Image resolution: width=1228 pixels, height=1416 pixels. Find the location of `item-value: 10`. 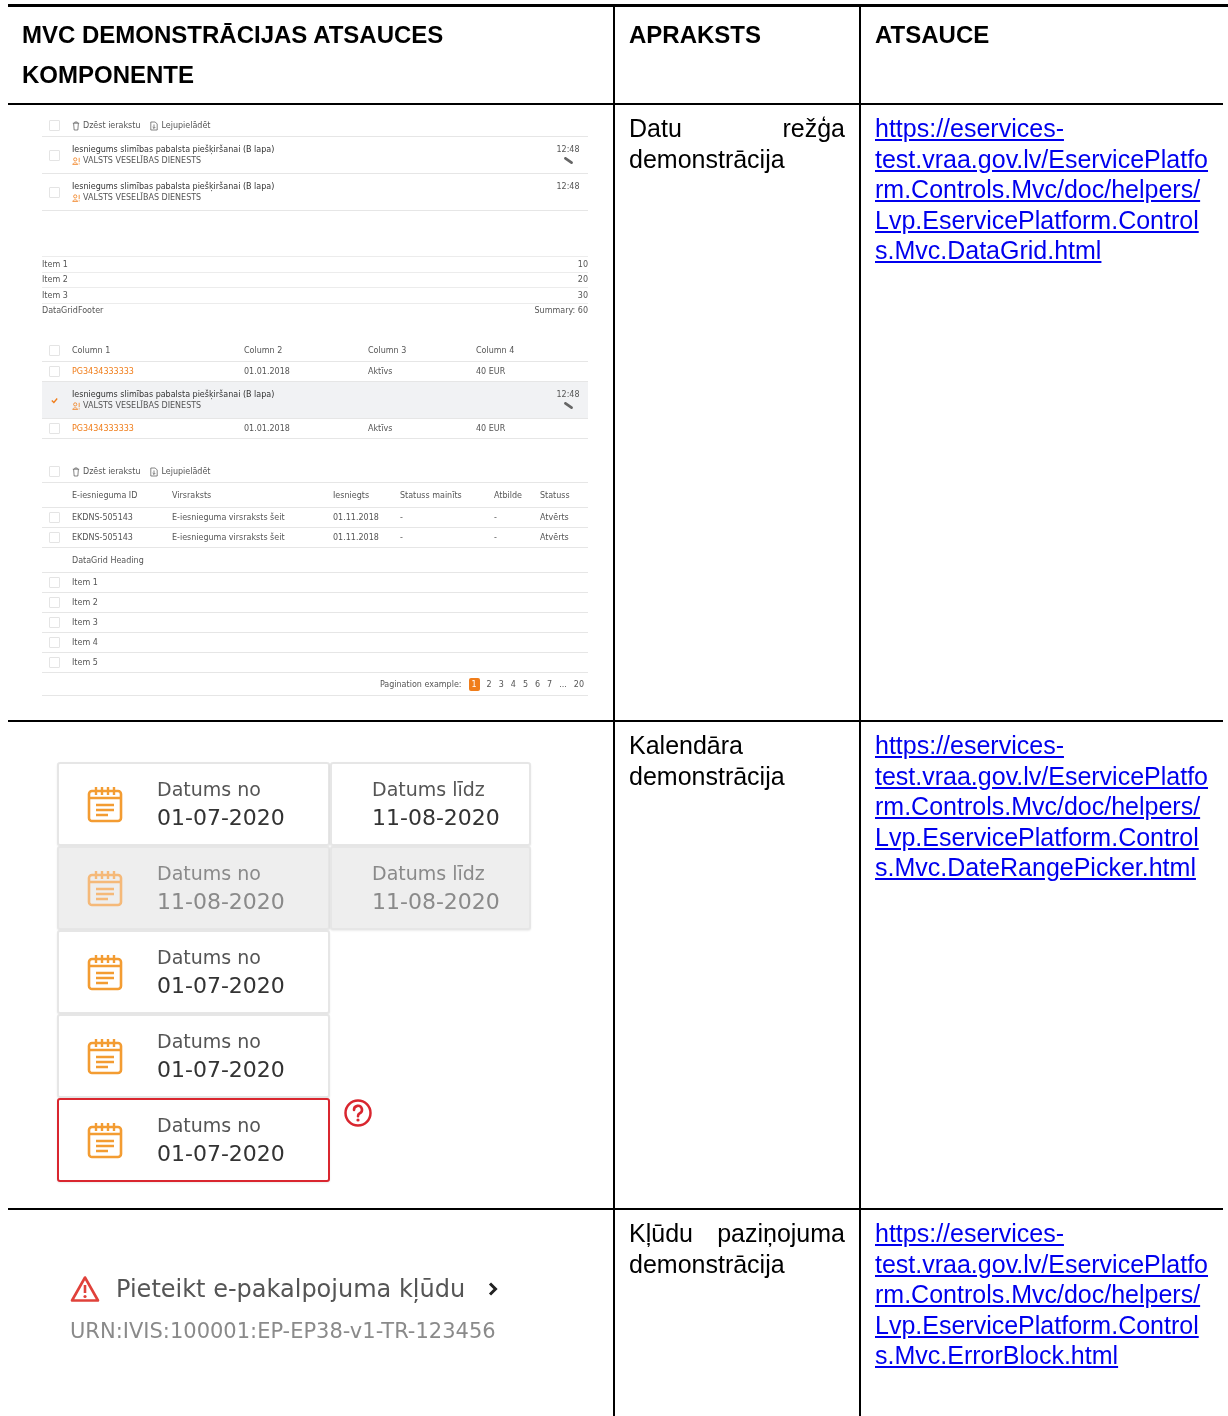

item-value: 10 is located at coordinates (582, 264).